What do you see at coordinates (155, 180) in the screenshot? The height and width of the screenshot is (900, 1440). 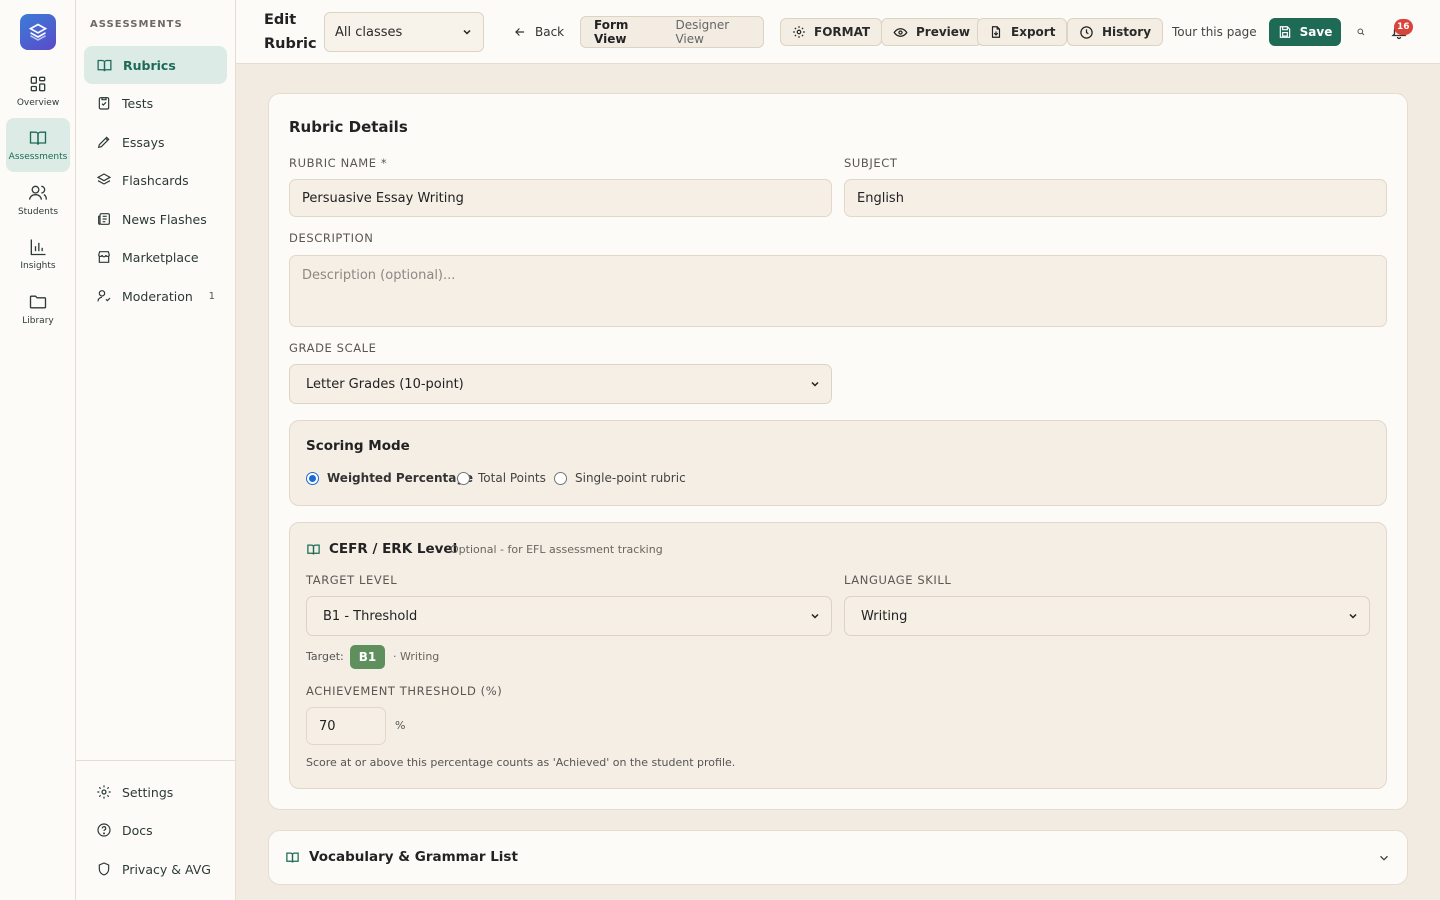 I see `sidebar-item-flashcards: Flashcards` at bounding box center [155, 180].